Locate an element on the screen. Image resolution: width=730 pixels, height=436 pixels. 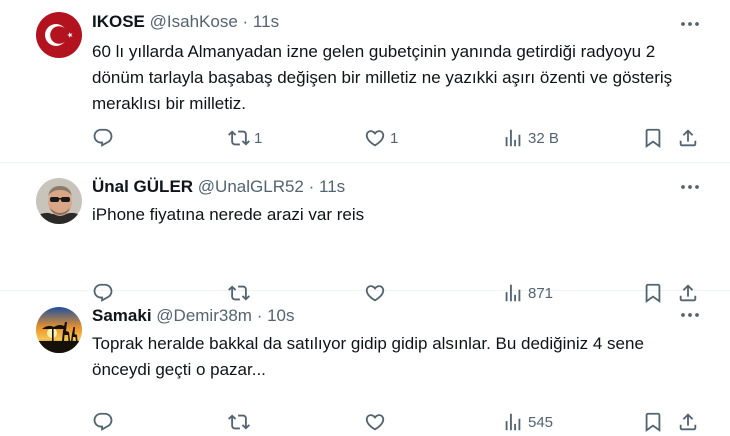
tweet-actions: 545 is located at coordinates (401, 422).